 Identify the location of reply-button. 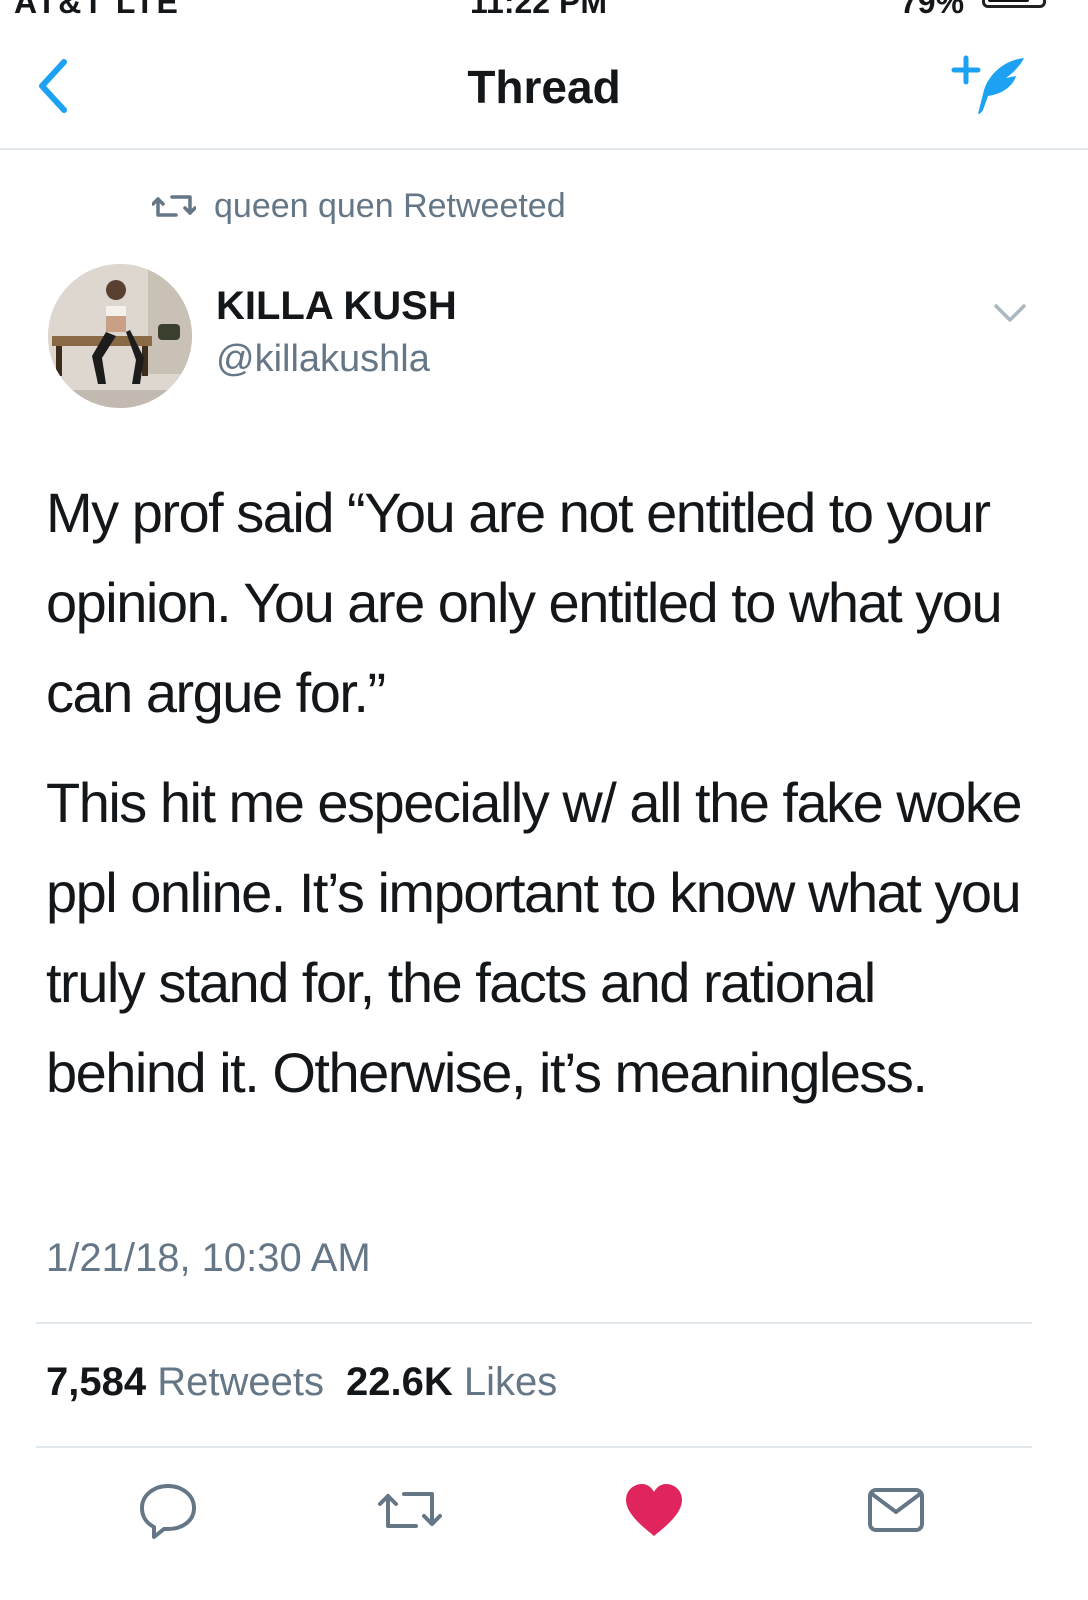
(168, 1510).